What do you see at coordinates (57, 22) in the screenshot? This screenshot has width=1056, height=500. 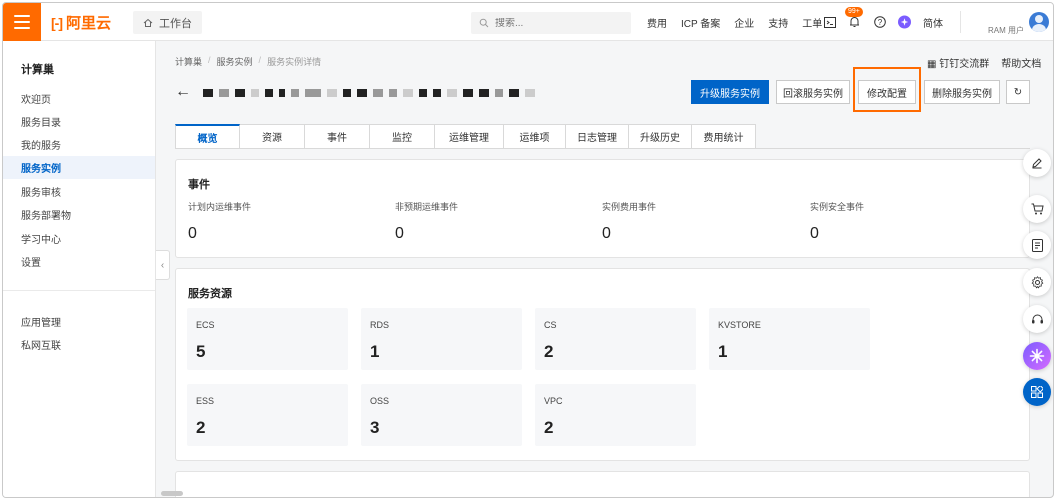 I see `logo-icon: [-]` at bounding box center [57, 22].